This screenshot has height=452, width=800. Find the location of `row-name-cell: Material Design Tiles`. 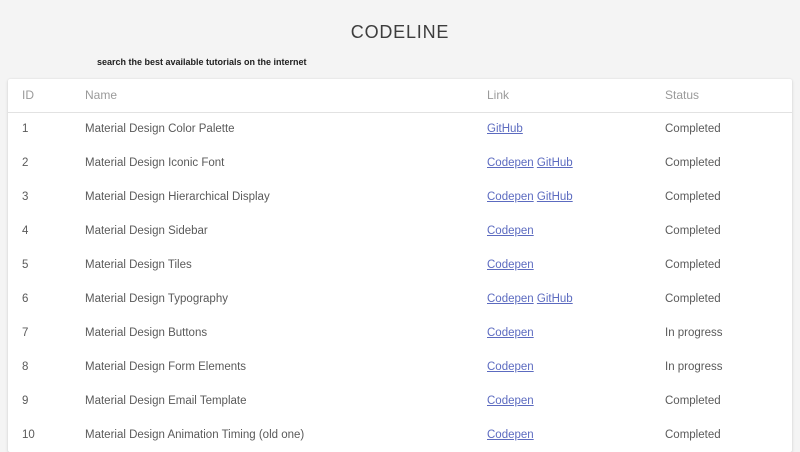

row-name-cell: Material Design Tiles is located at coordinates (138, 265).